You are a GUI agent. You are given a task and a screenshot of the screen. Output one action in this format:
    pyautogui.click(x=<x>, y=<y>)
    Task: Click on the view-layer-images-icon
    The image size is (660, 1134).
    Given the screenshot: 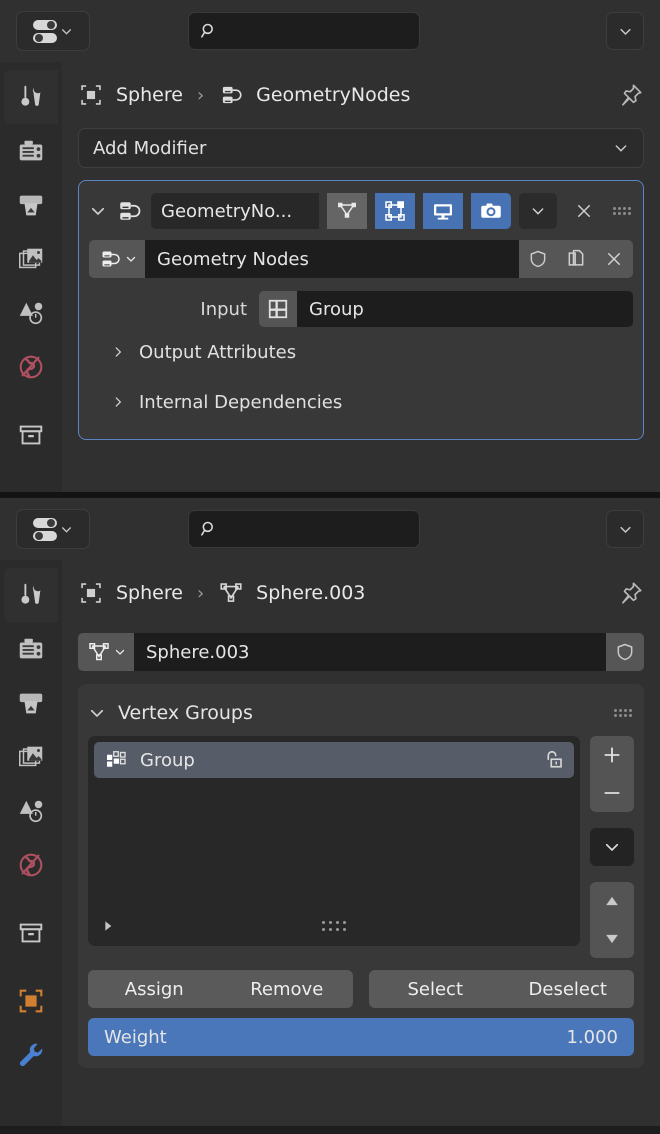 What is the action you would take?
    pyautogui.click(x=31, y=258)
    